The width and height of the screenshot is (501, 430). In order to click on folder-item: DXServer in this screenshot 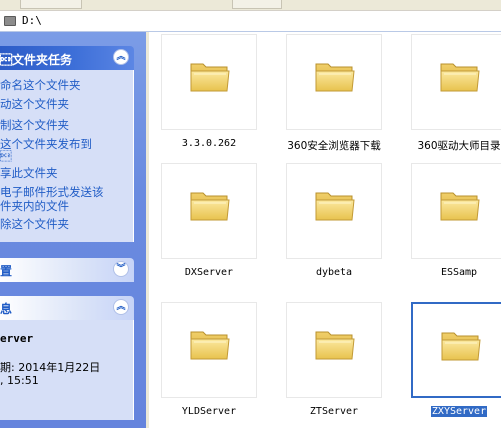, I will do `click(203, 227)`.